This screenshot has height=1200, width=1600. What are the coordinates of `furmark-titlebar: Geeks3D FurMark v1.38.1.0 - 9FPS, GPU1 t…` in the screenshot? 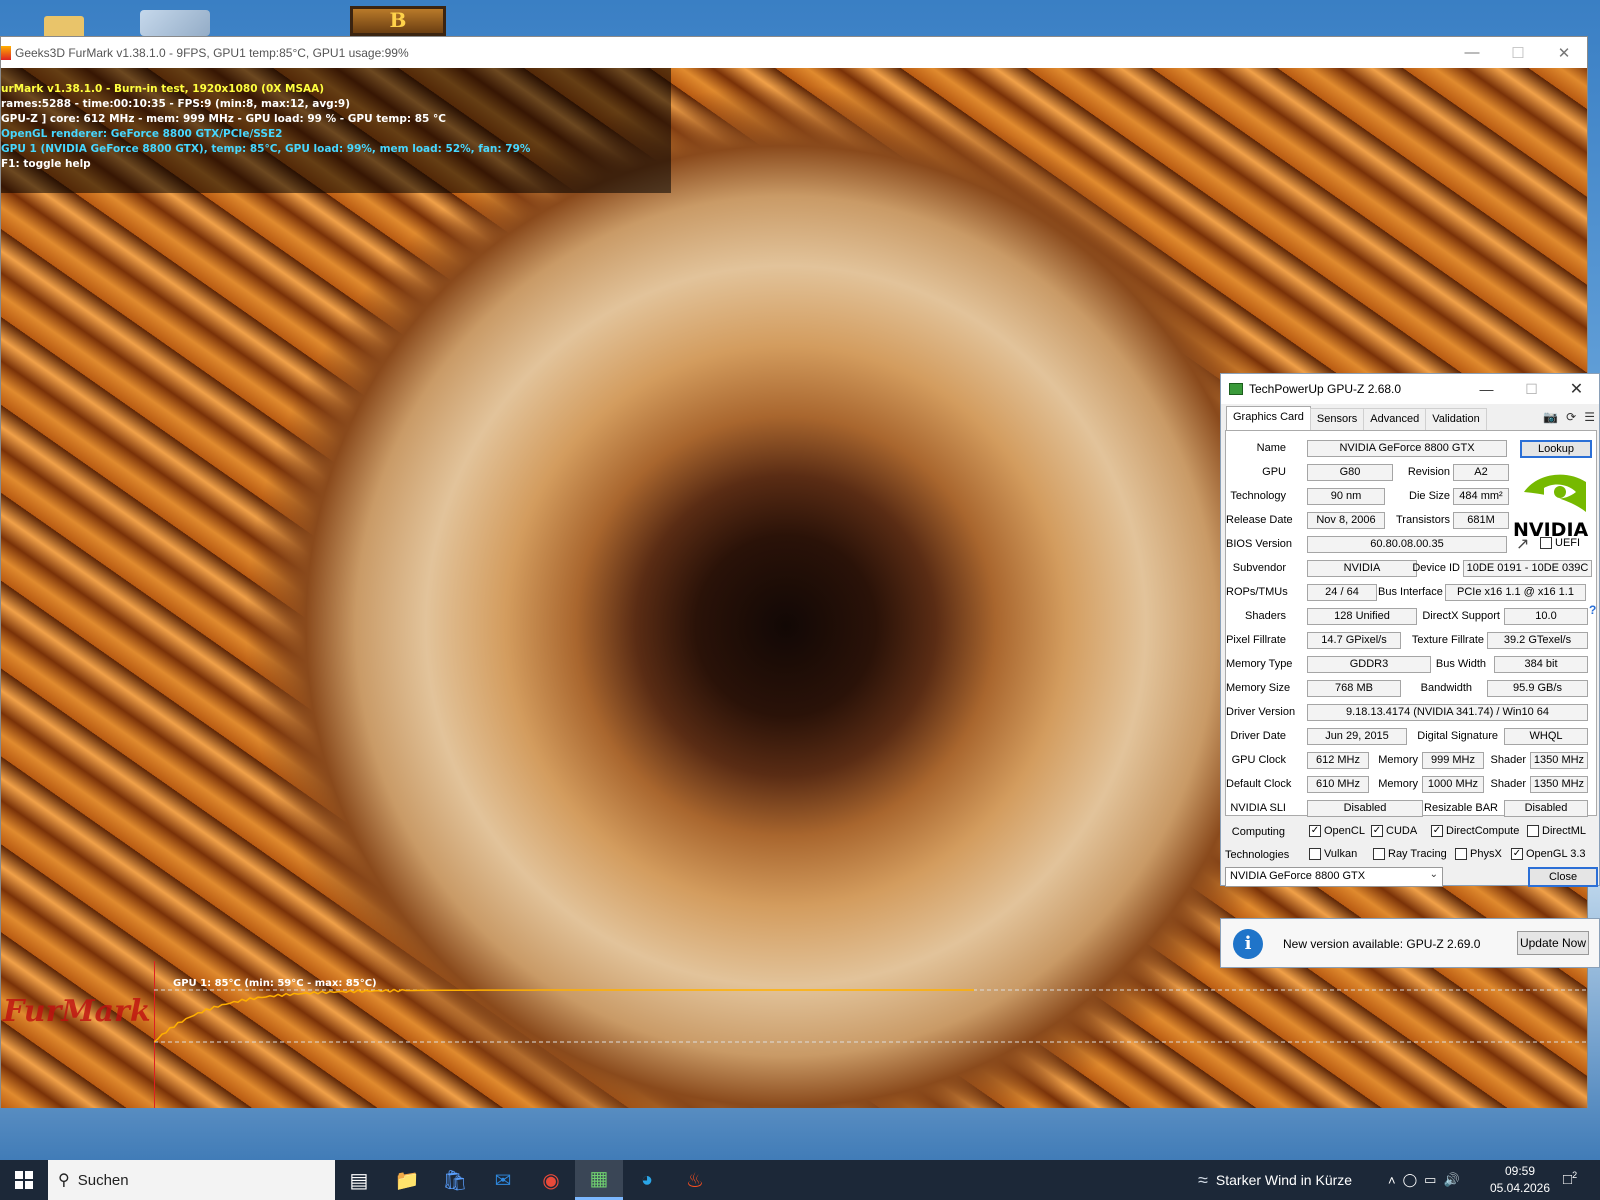 It's located at (794, 52).